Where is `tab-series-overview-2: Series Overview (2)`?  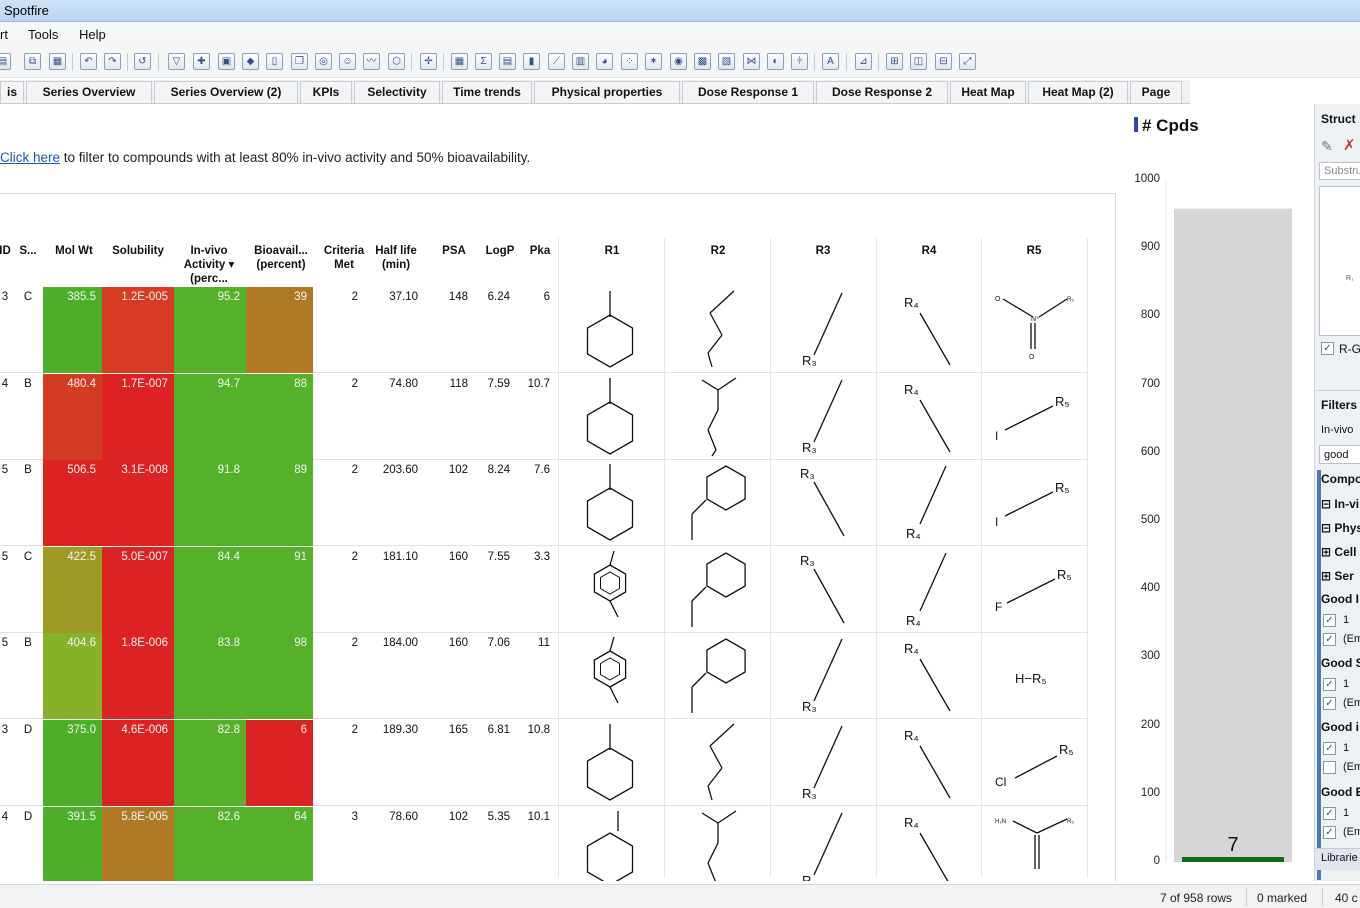
tab-series-overview-2: Series Overview (2) is located at coordinates (226, 92).